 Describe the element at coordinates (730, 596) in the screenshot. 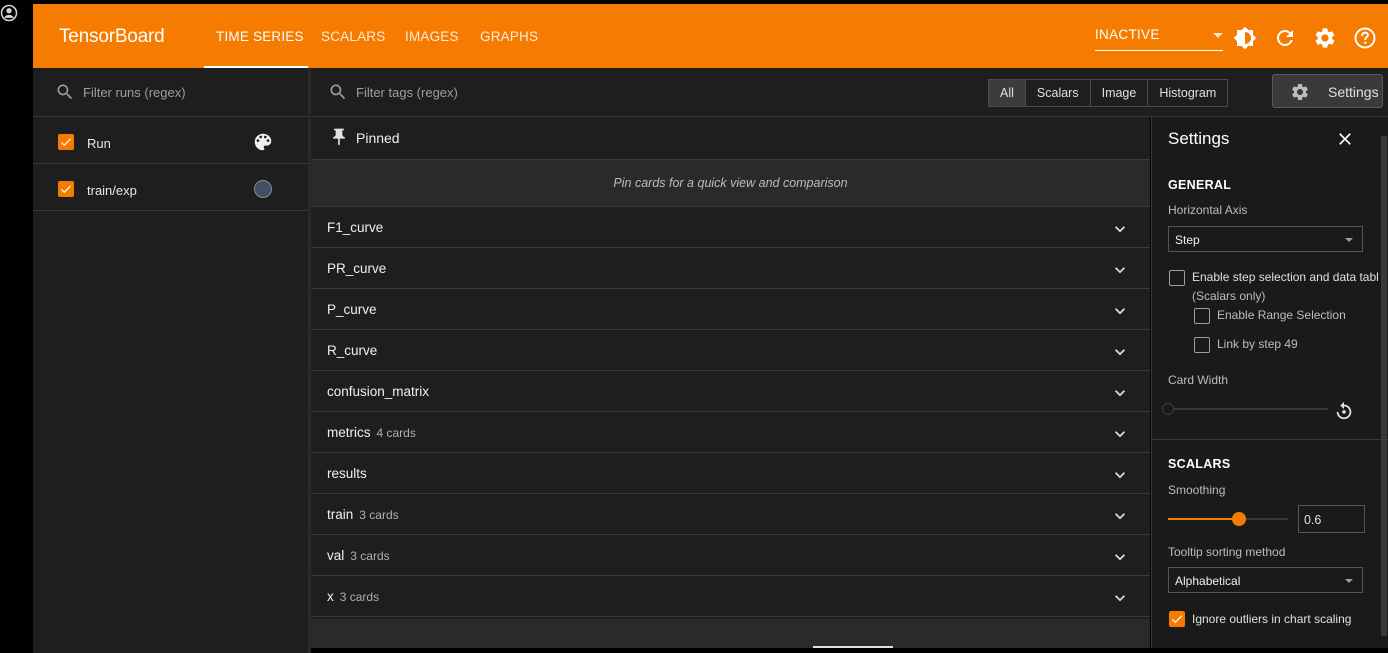

I see `card-group-x: x 3 cards` at that location.